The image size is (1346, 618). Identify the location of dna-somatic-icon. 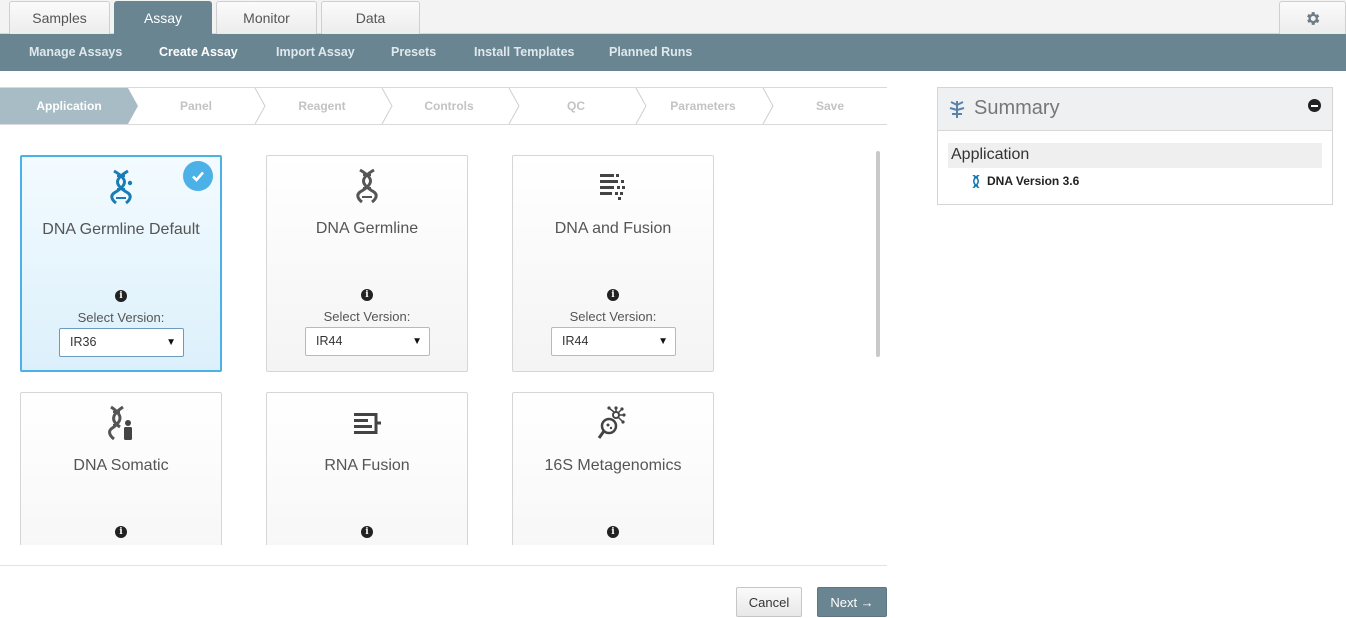
(120, 423).